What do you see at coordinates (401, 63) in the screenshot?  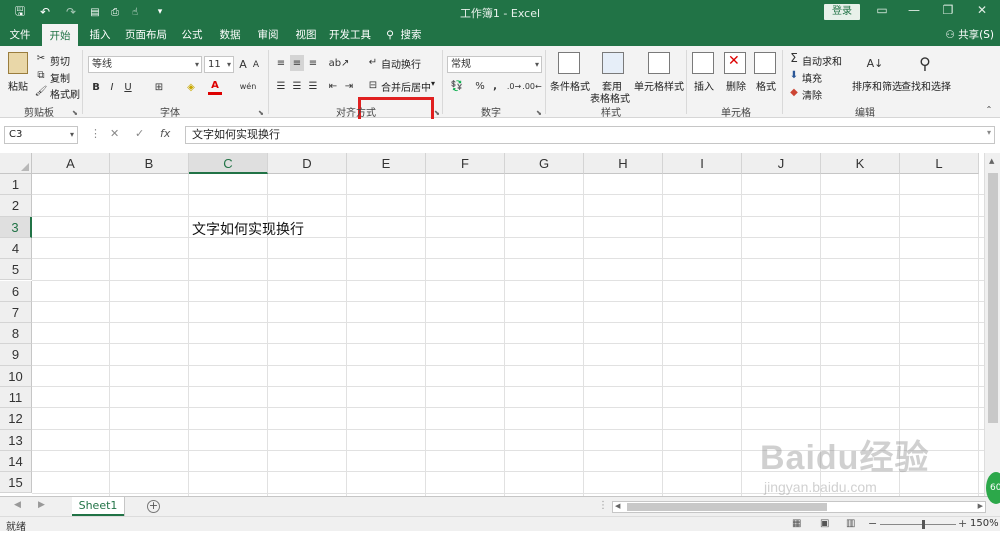 I see `wrap-text-button: 自动换行` at bounding box center [401, 63].